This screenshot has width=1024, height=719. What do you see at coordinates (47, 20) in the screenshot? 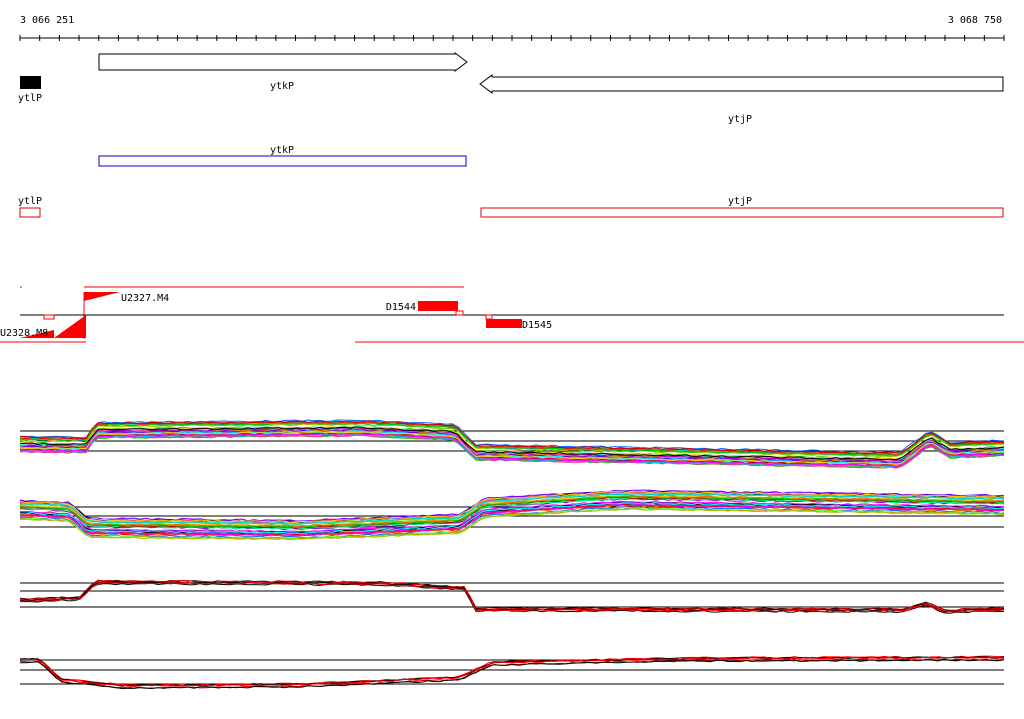
I see `coordinate-start-label: 3 066 251` at bounding box center [47, 20].